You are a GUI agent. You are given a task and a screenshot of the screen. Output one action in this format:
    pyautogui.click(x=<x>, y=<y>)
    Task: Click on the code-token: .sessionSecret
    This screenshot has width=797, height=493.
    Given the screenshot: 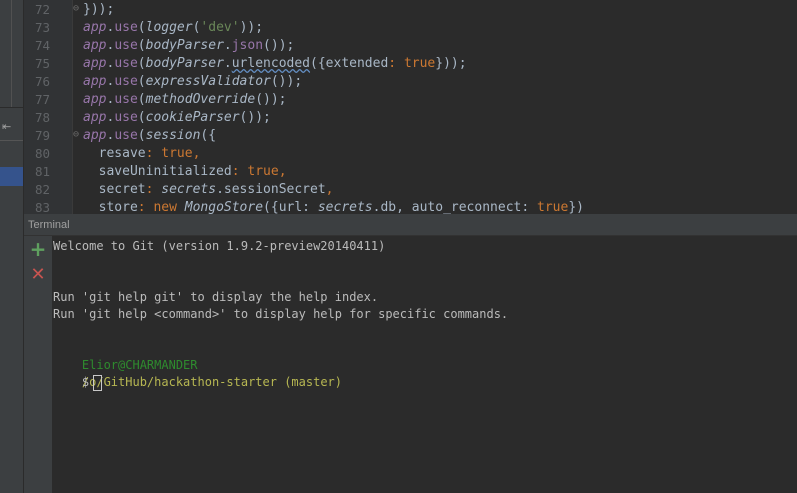 What is the action you would take?
    pyautogui.click(x=271, y=189)
    